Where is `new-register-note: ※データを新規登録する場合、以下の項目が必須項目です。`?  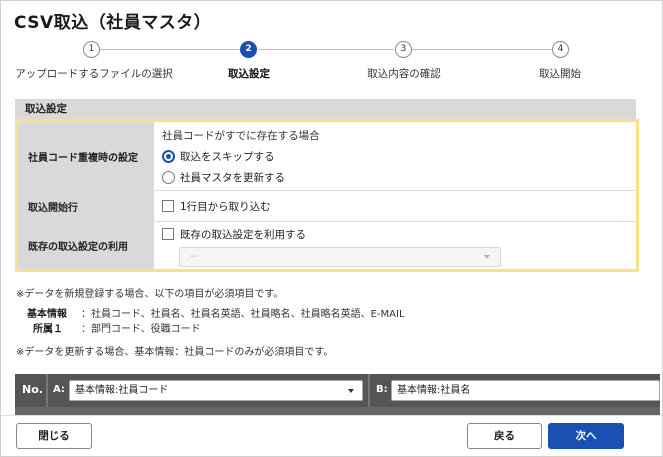
new-register-note: ※データを新規登録する場合、以下の項目が必須項目です。 is located at coordinates (150, 294).